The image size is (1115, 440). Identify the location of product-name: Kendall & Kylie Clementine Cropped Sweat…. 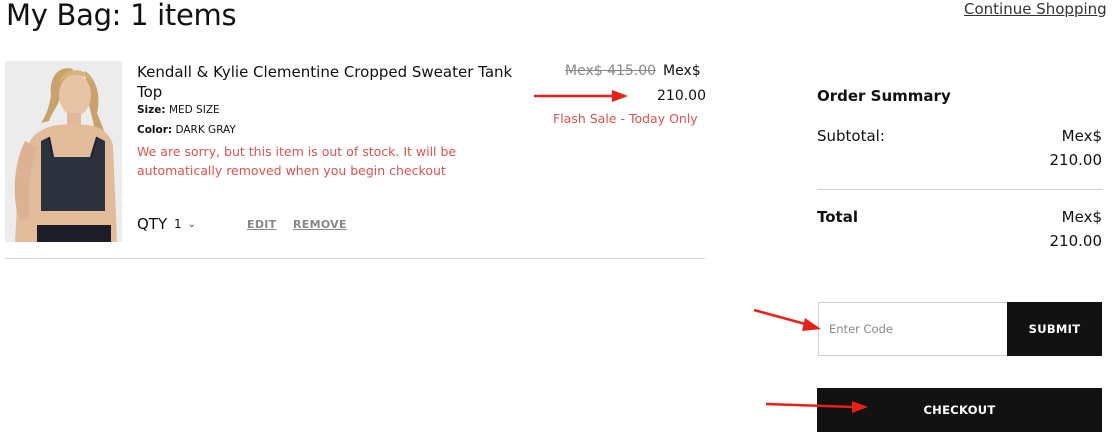
(327, 82).